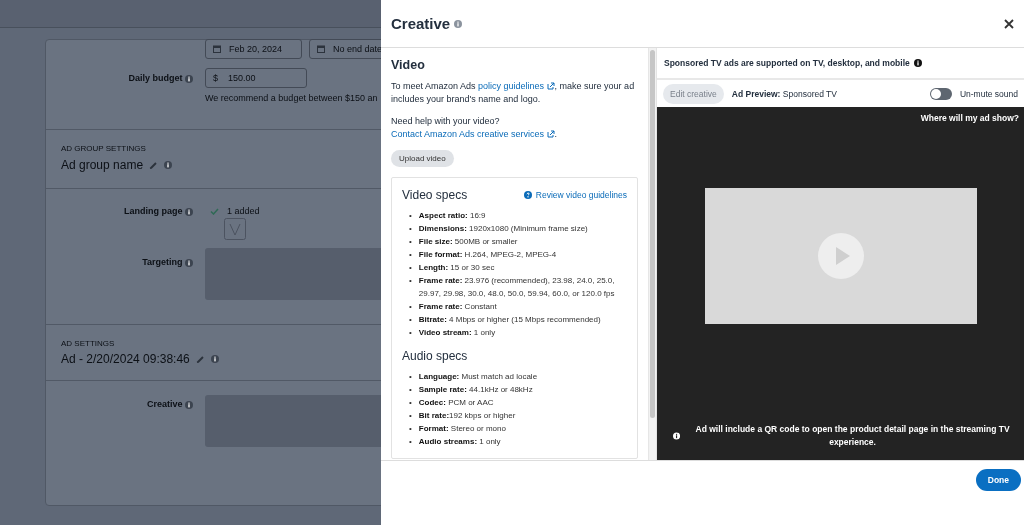 This screenshot has width=1024, height=525. What do you see at coordinates (468, 242) in the screenshot?
I see `spec-item: File size: 500MB or smaller` at bounding box center [468, 242].